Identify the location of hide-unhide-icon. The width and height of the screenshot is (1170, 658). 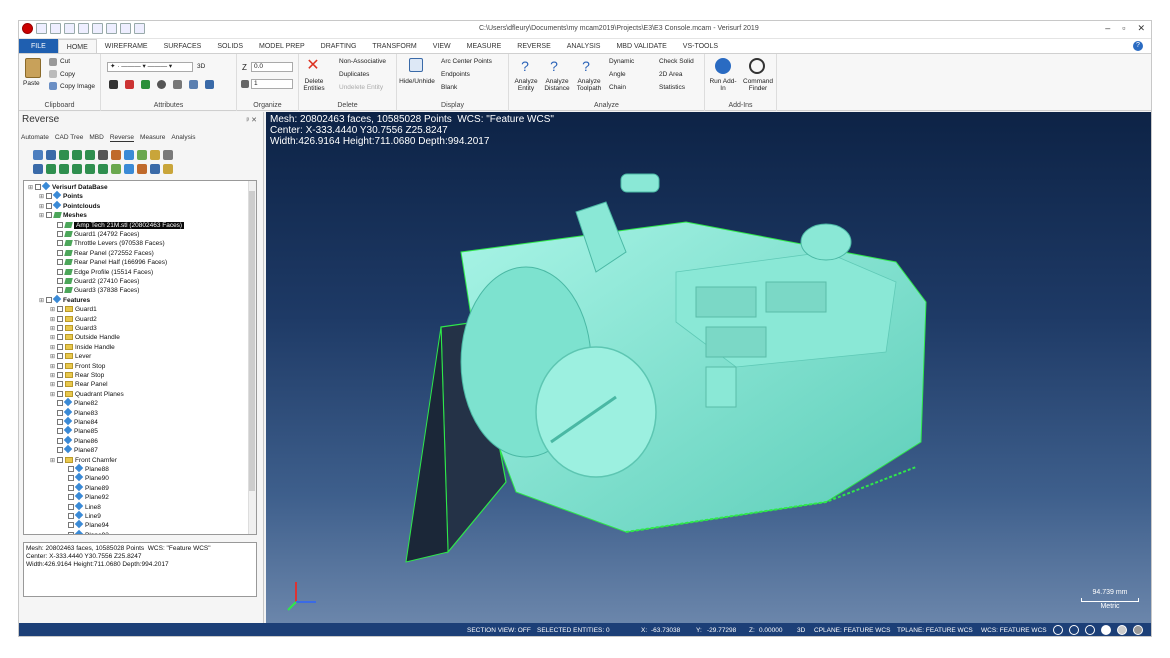
(416, 65).